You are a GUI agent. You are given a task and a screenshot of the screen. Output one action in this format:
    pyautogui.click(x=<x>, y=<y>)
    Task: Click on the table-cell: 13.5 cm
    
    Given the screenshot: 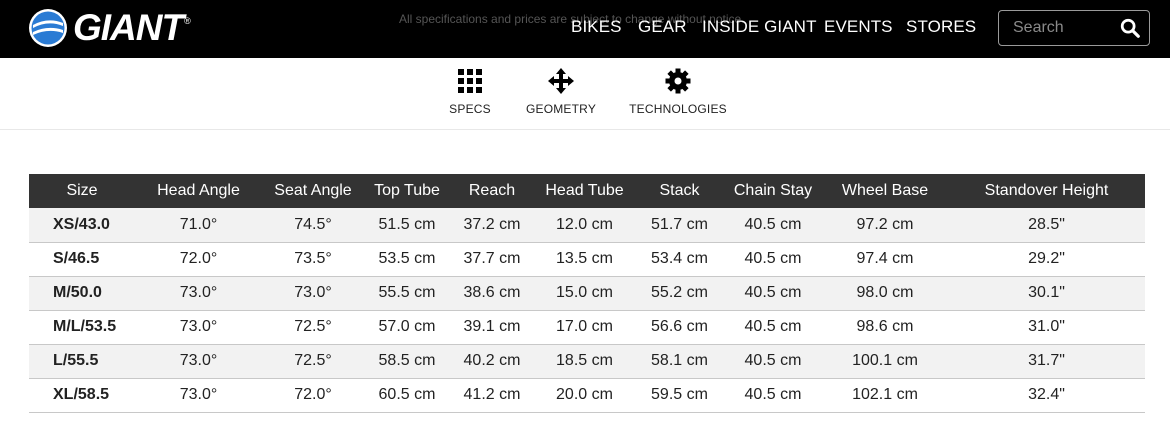 What is the action you would take?
    pyautogui.click(x=584, y=259)
    